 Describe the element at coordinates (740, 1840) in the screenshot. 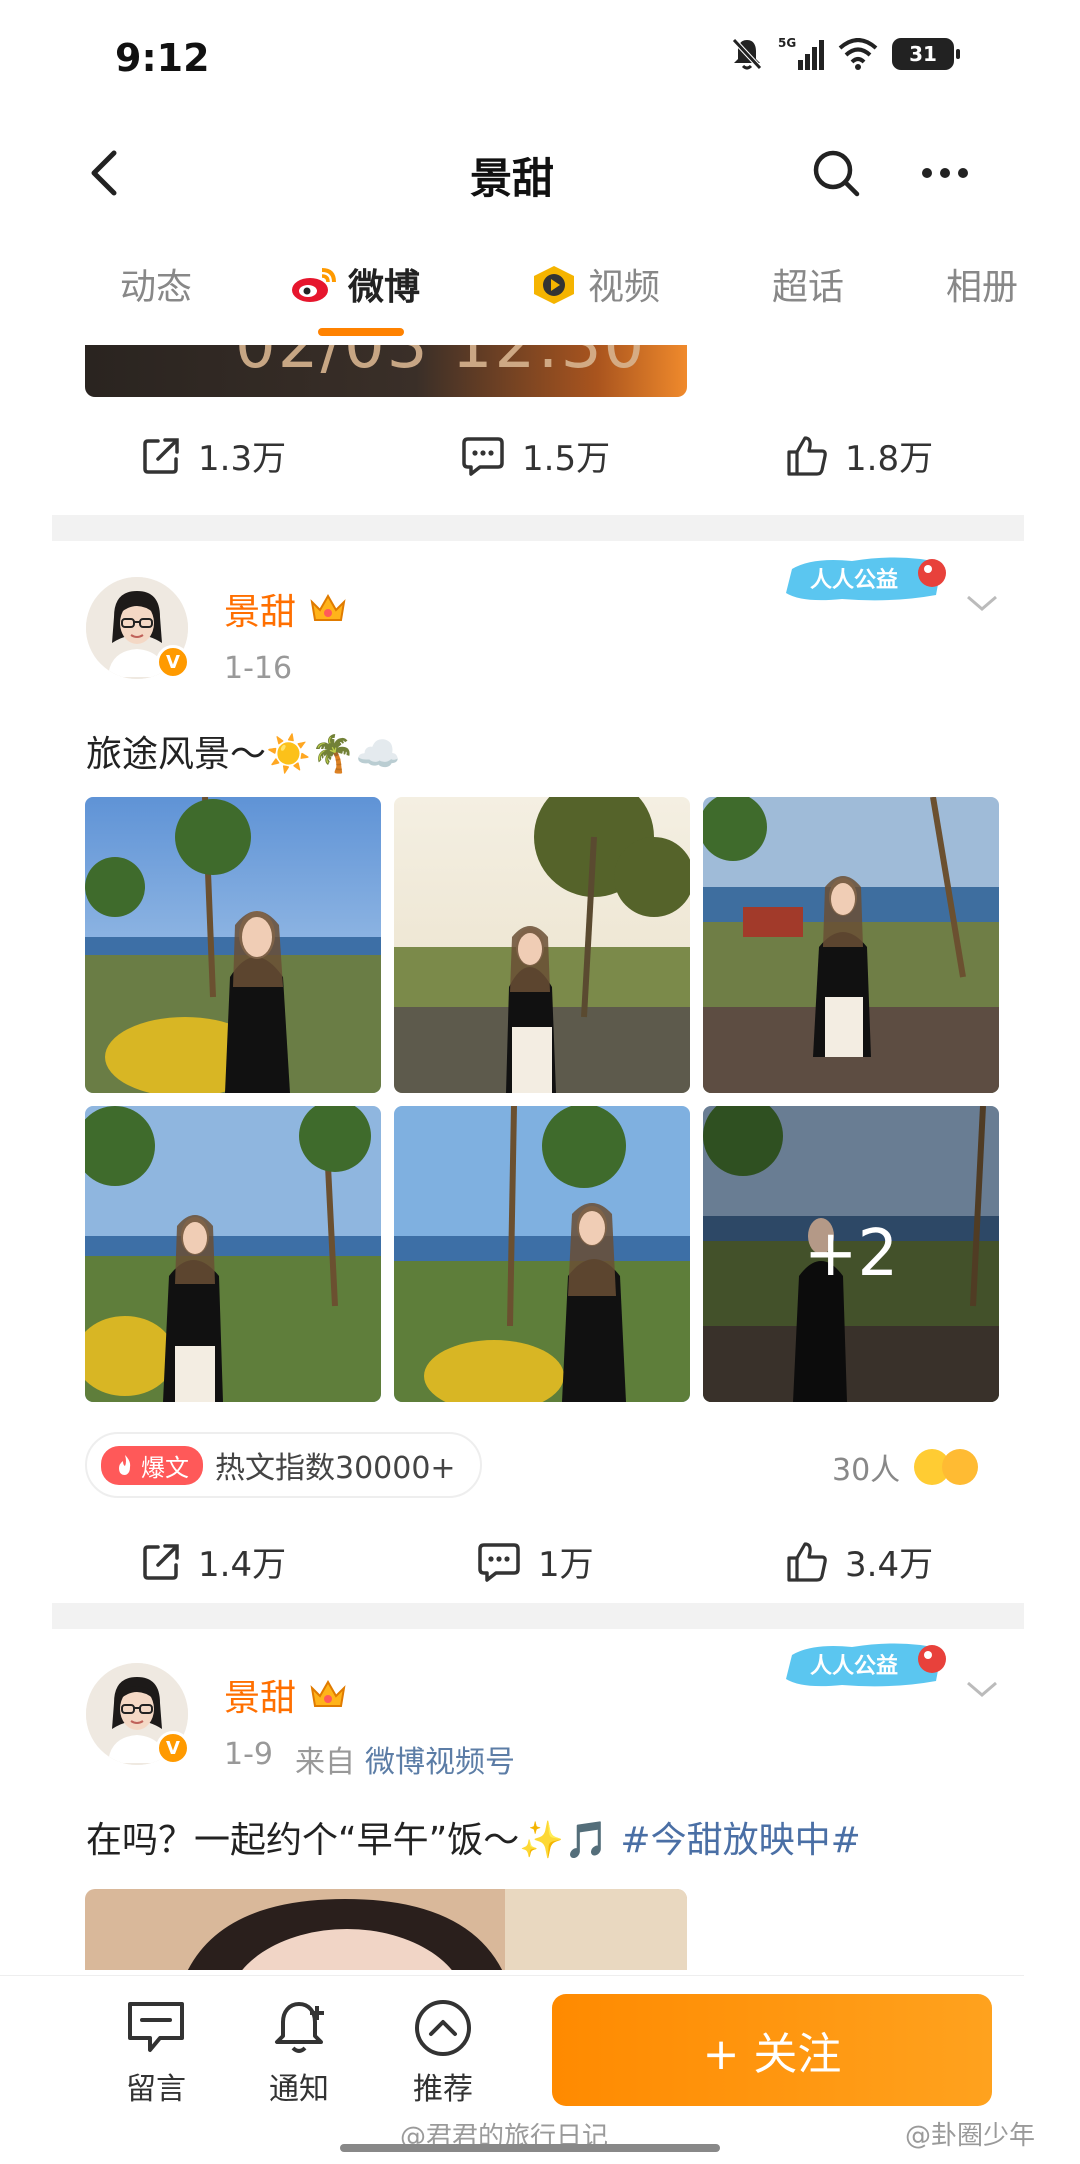

I see `hashtag-link: #今甜放映中#` at that location.